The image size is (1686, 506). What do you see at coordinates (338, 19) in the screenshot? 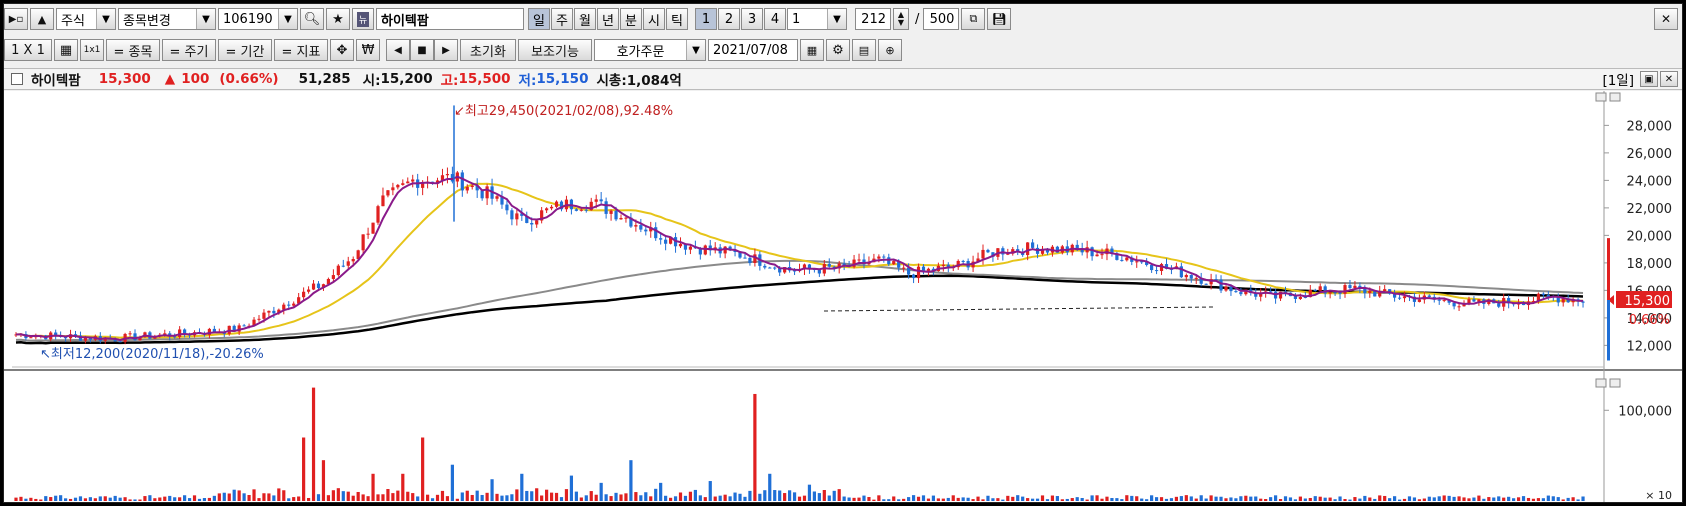
I see `favorite-button: ★` at bounding box center [338, 19].